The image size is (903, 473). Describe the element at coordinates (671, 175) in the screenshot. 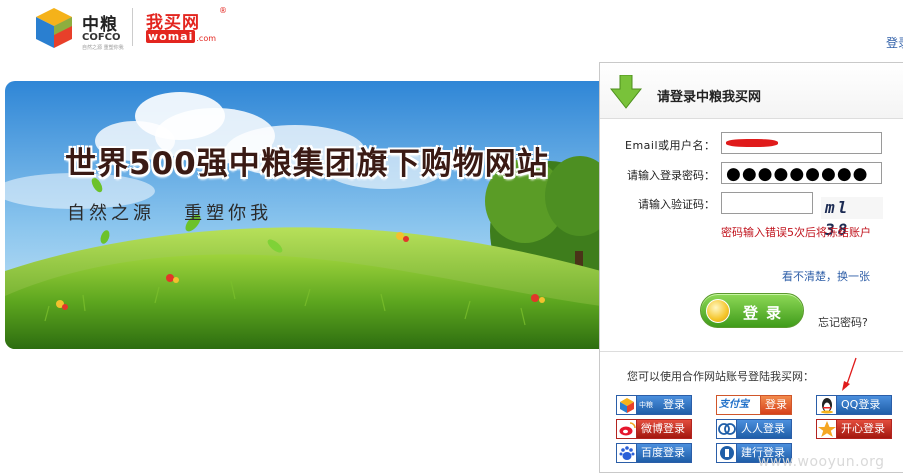

I see `password-label: 请输入登录密码：` at that location.